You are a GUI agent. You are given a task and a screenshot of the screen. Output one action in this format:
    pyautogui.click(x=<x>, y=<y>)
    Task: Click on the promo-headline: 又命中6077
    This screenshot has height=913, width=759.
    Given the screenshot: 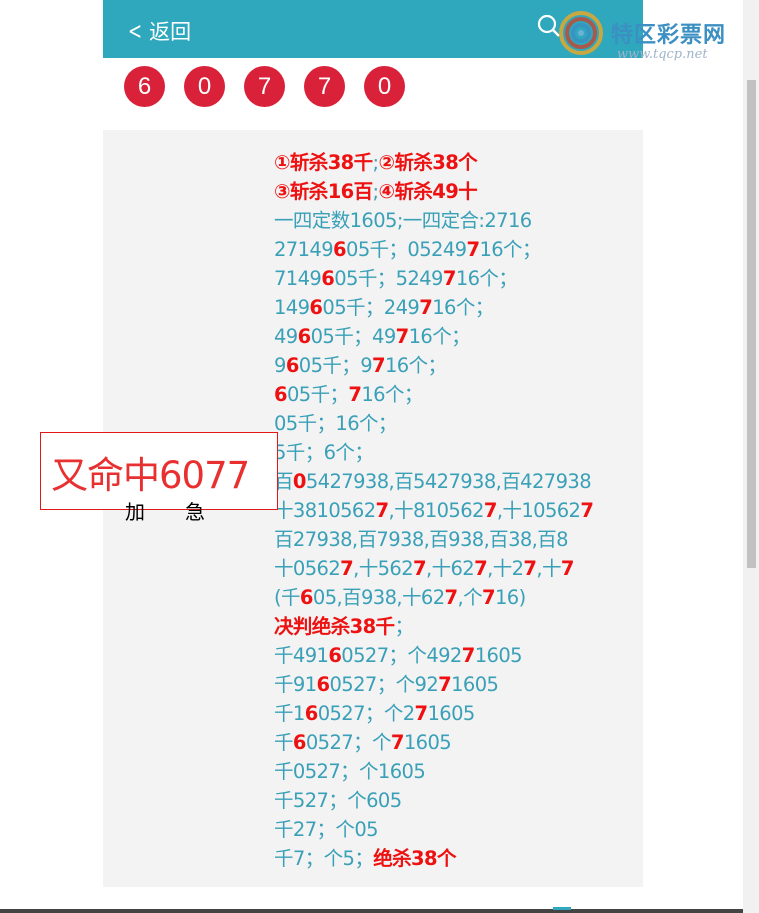 What is the action you would take?
    pyautogui.click(x=150, y=475)
    